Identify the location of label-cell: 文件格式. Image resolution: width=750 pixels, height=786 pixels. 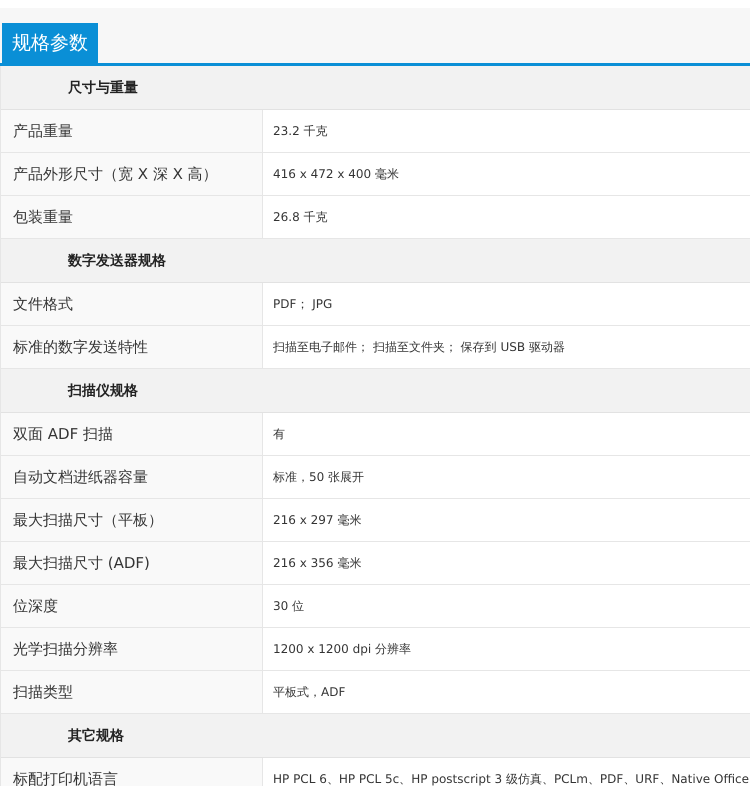
(132, 304).